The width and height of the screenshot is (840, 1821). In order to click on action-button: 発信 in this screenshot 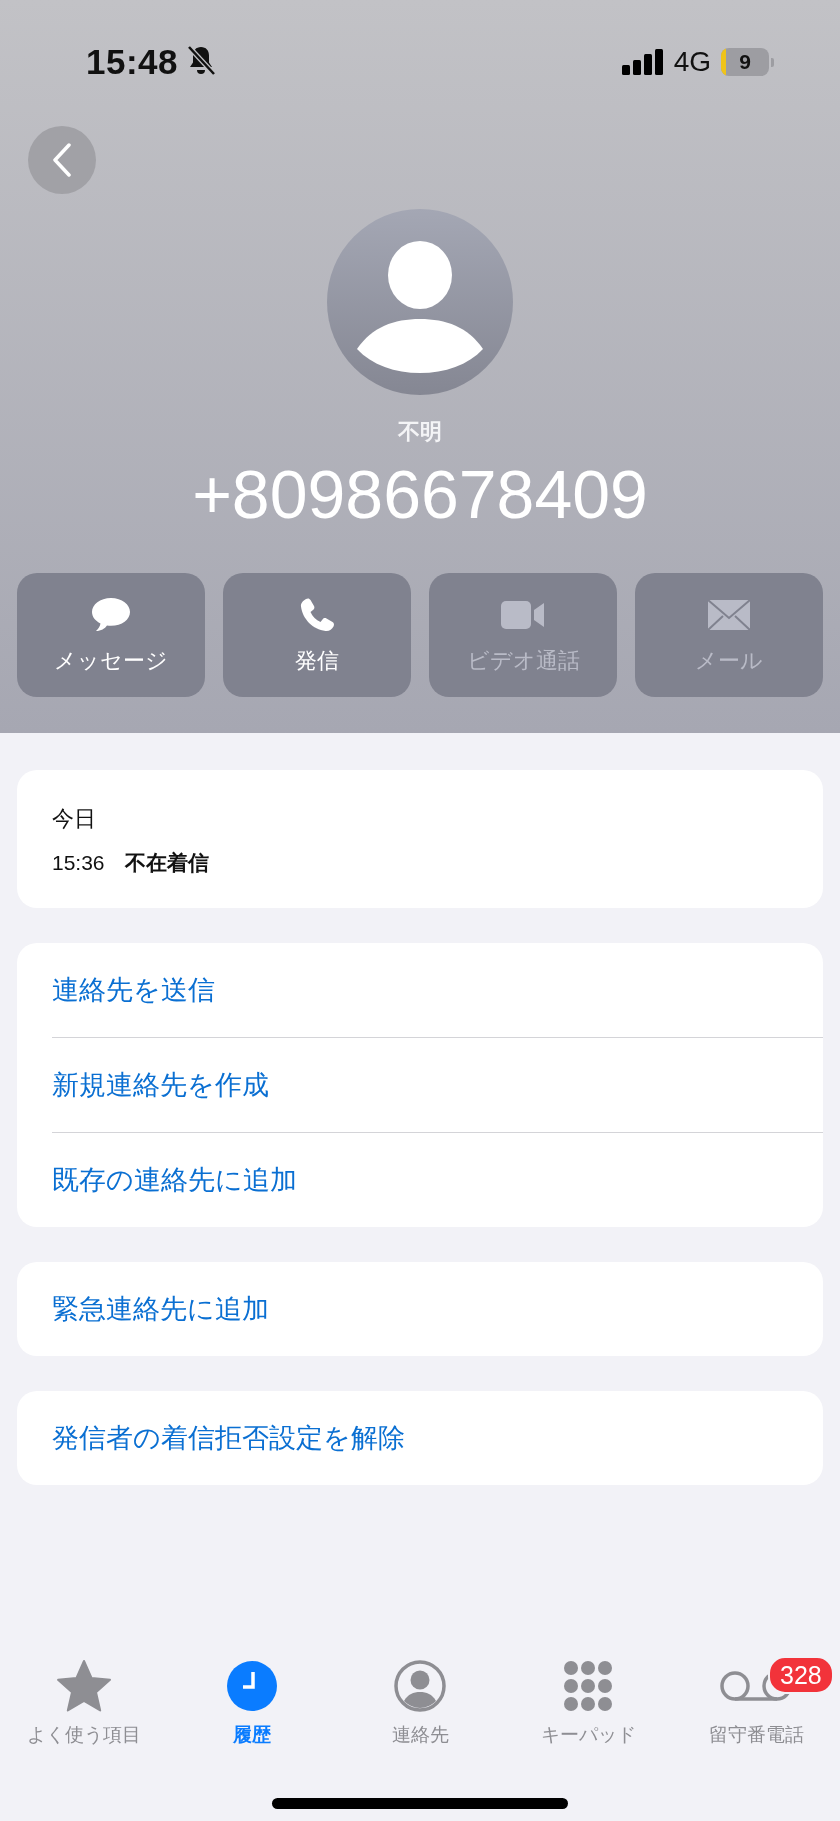, I will do `click(317, 635)`.